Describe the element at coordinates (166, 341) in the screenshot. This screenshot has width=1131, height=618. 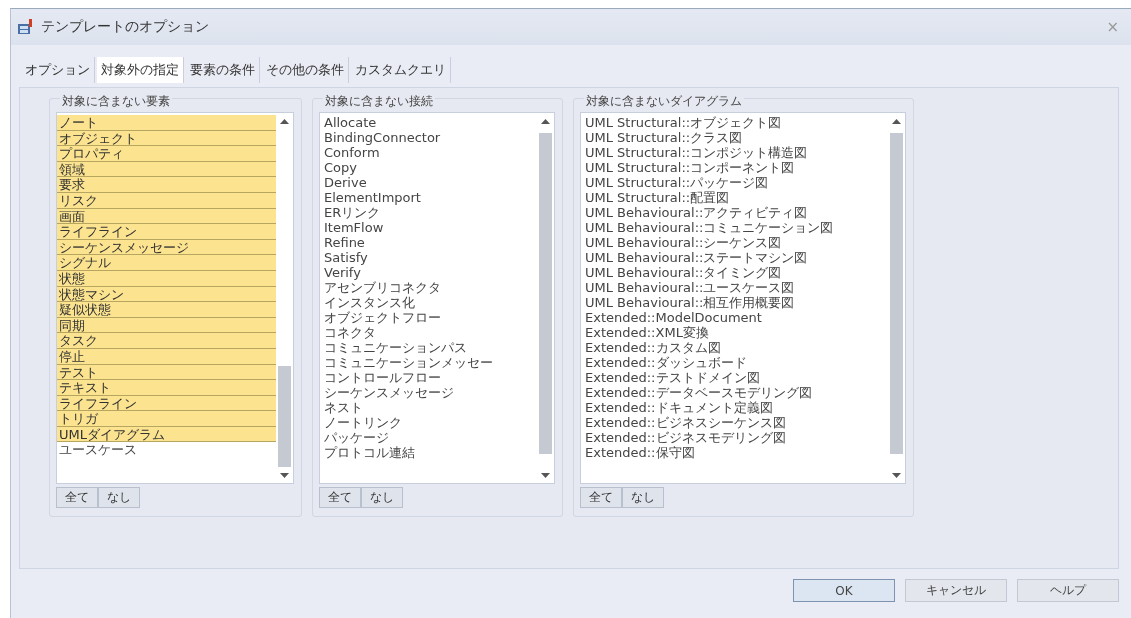
I see `list-item: タスク` at that location.